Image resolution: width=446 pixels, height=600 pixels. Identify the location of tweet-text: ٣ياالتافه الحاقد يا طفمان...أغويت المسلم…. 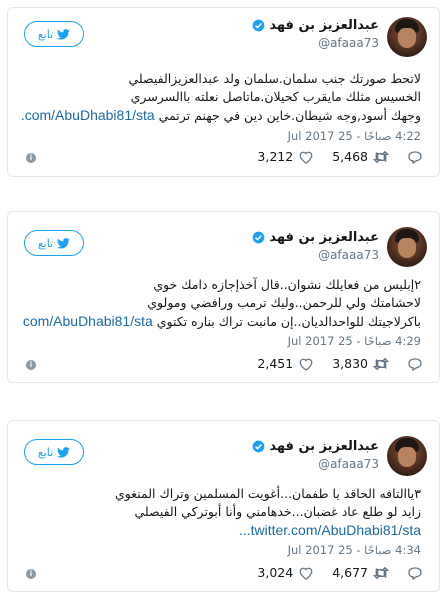
(221, 512).